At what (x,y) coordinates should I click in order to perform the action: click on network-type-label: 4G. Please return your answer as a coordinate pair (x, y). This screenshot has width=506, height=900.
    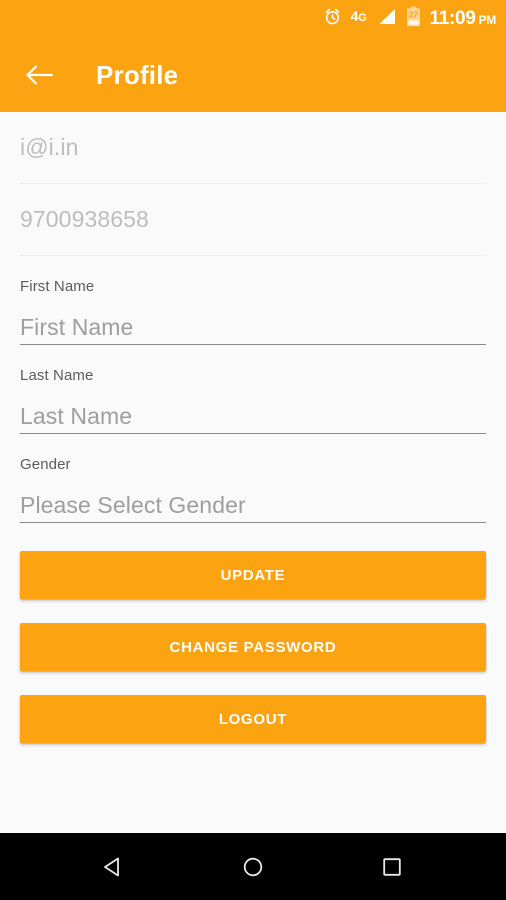
    Looking at the image, I should click on (358, 15).